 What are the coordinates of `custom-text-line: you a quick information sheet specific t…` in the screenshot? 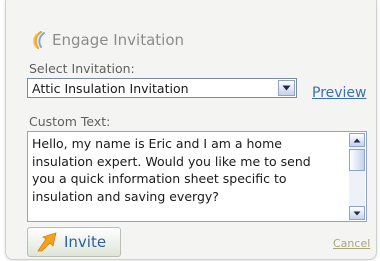 It's located at (159, 178).